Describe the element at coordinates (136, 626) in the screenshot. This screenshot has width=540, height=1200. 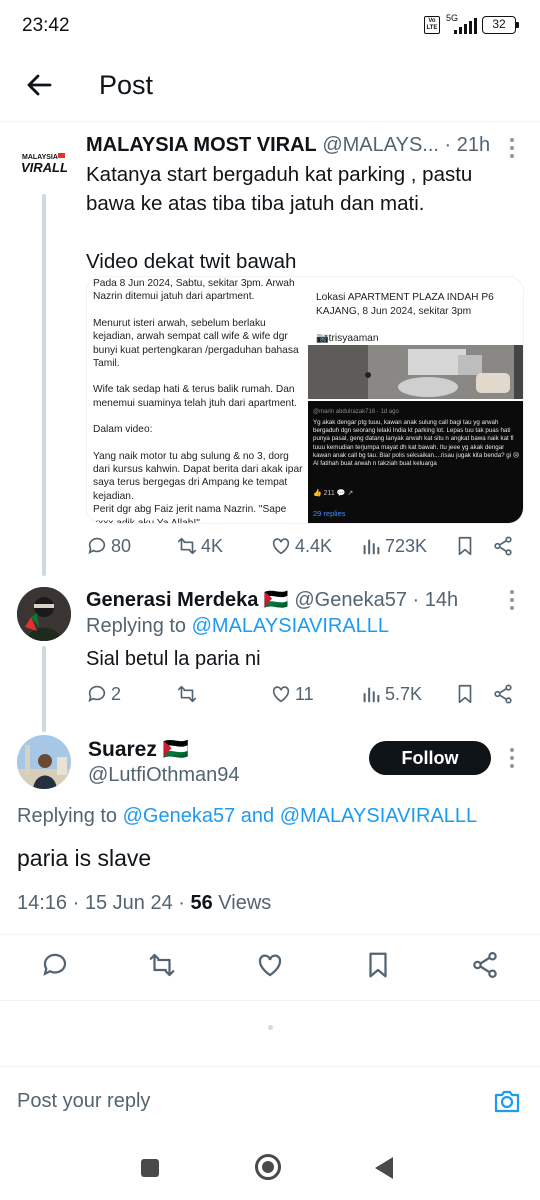
I see `replying-prefix: Replying to` at that location.